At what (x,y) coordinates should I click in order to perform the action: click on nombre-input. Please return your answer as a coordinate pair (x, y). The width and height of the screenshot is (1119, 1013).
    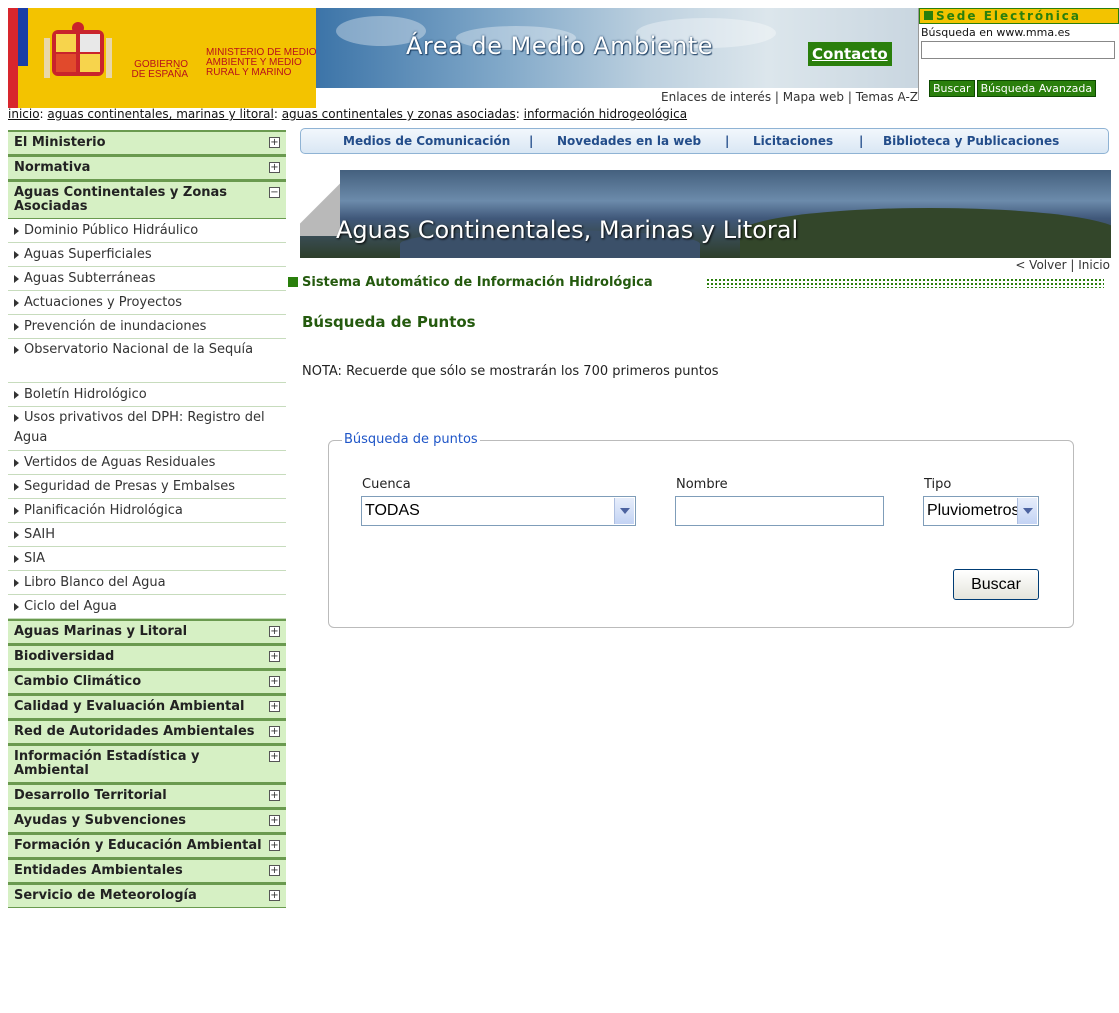
    Looking at the image, I should click on (779, 511).